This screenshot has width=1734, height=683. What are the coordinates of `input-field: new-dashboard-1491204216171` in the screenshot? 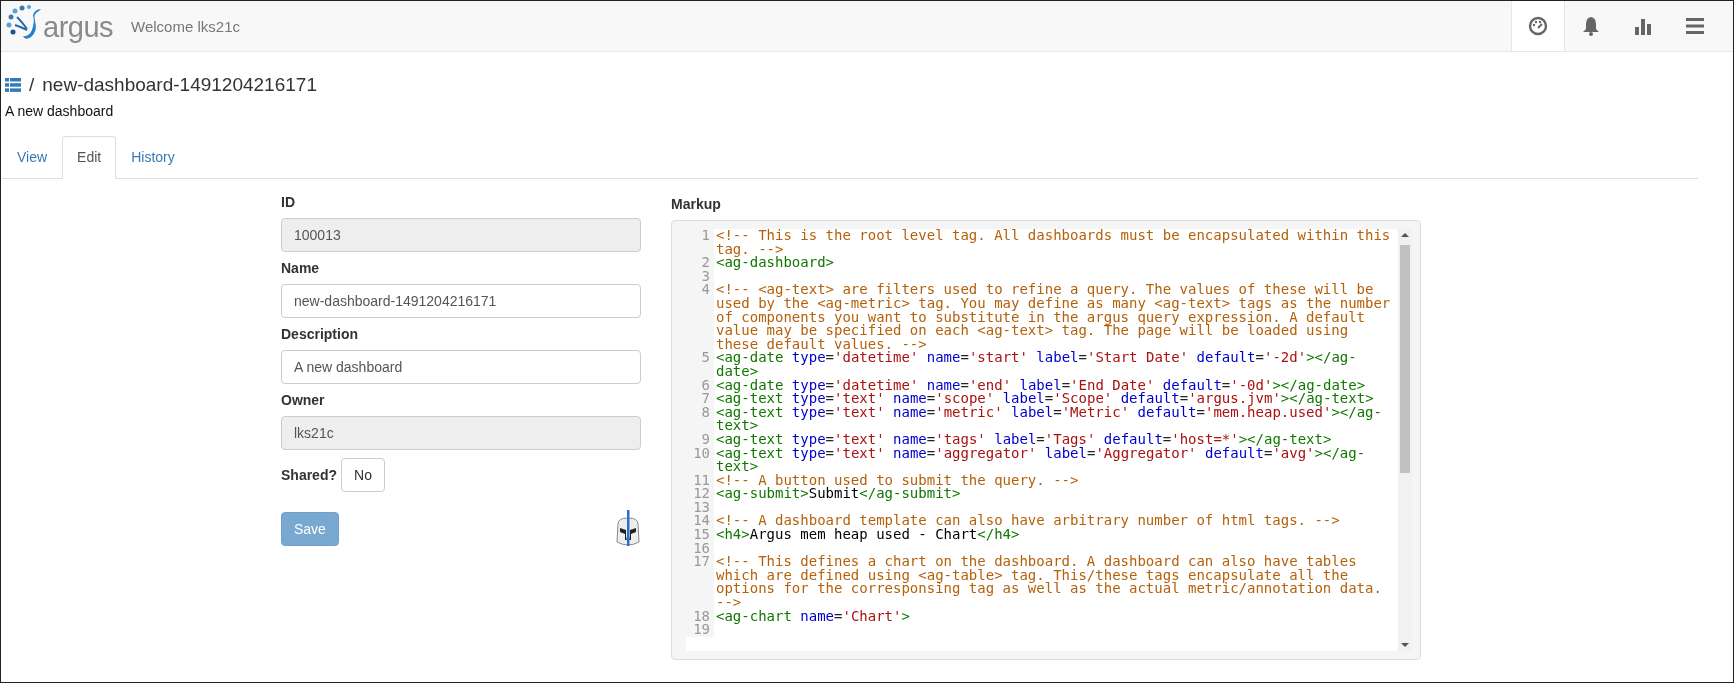 It's located at (461, 301).